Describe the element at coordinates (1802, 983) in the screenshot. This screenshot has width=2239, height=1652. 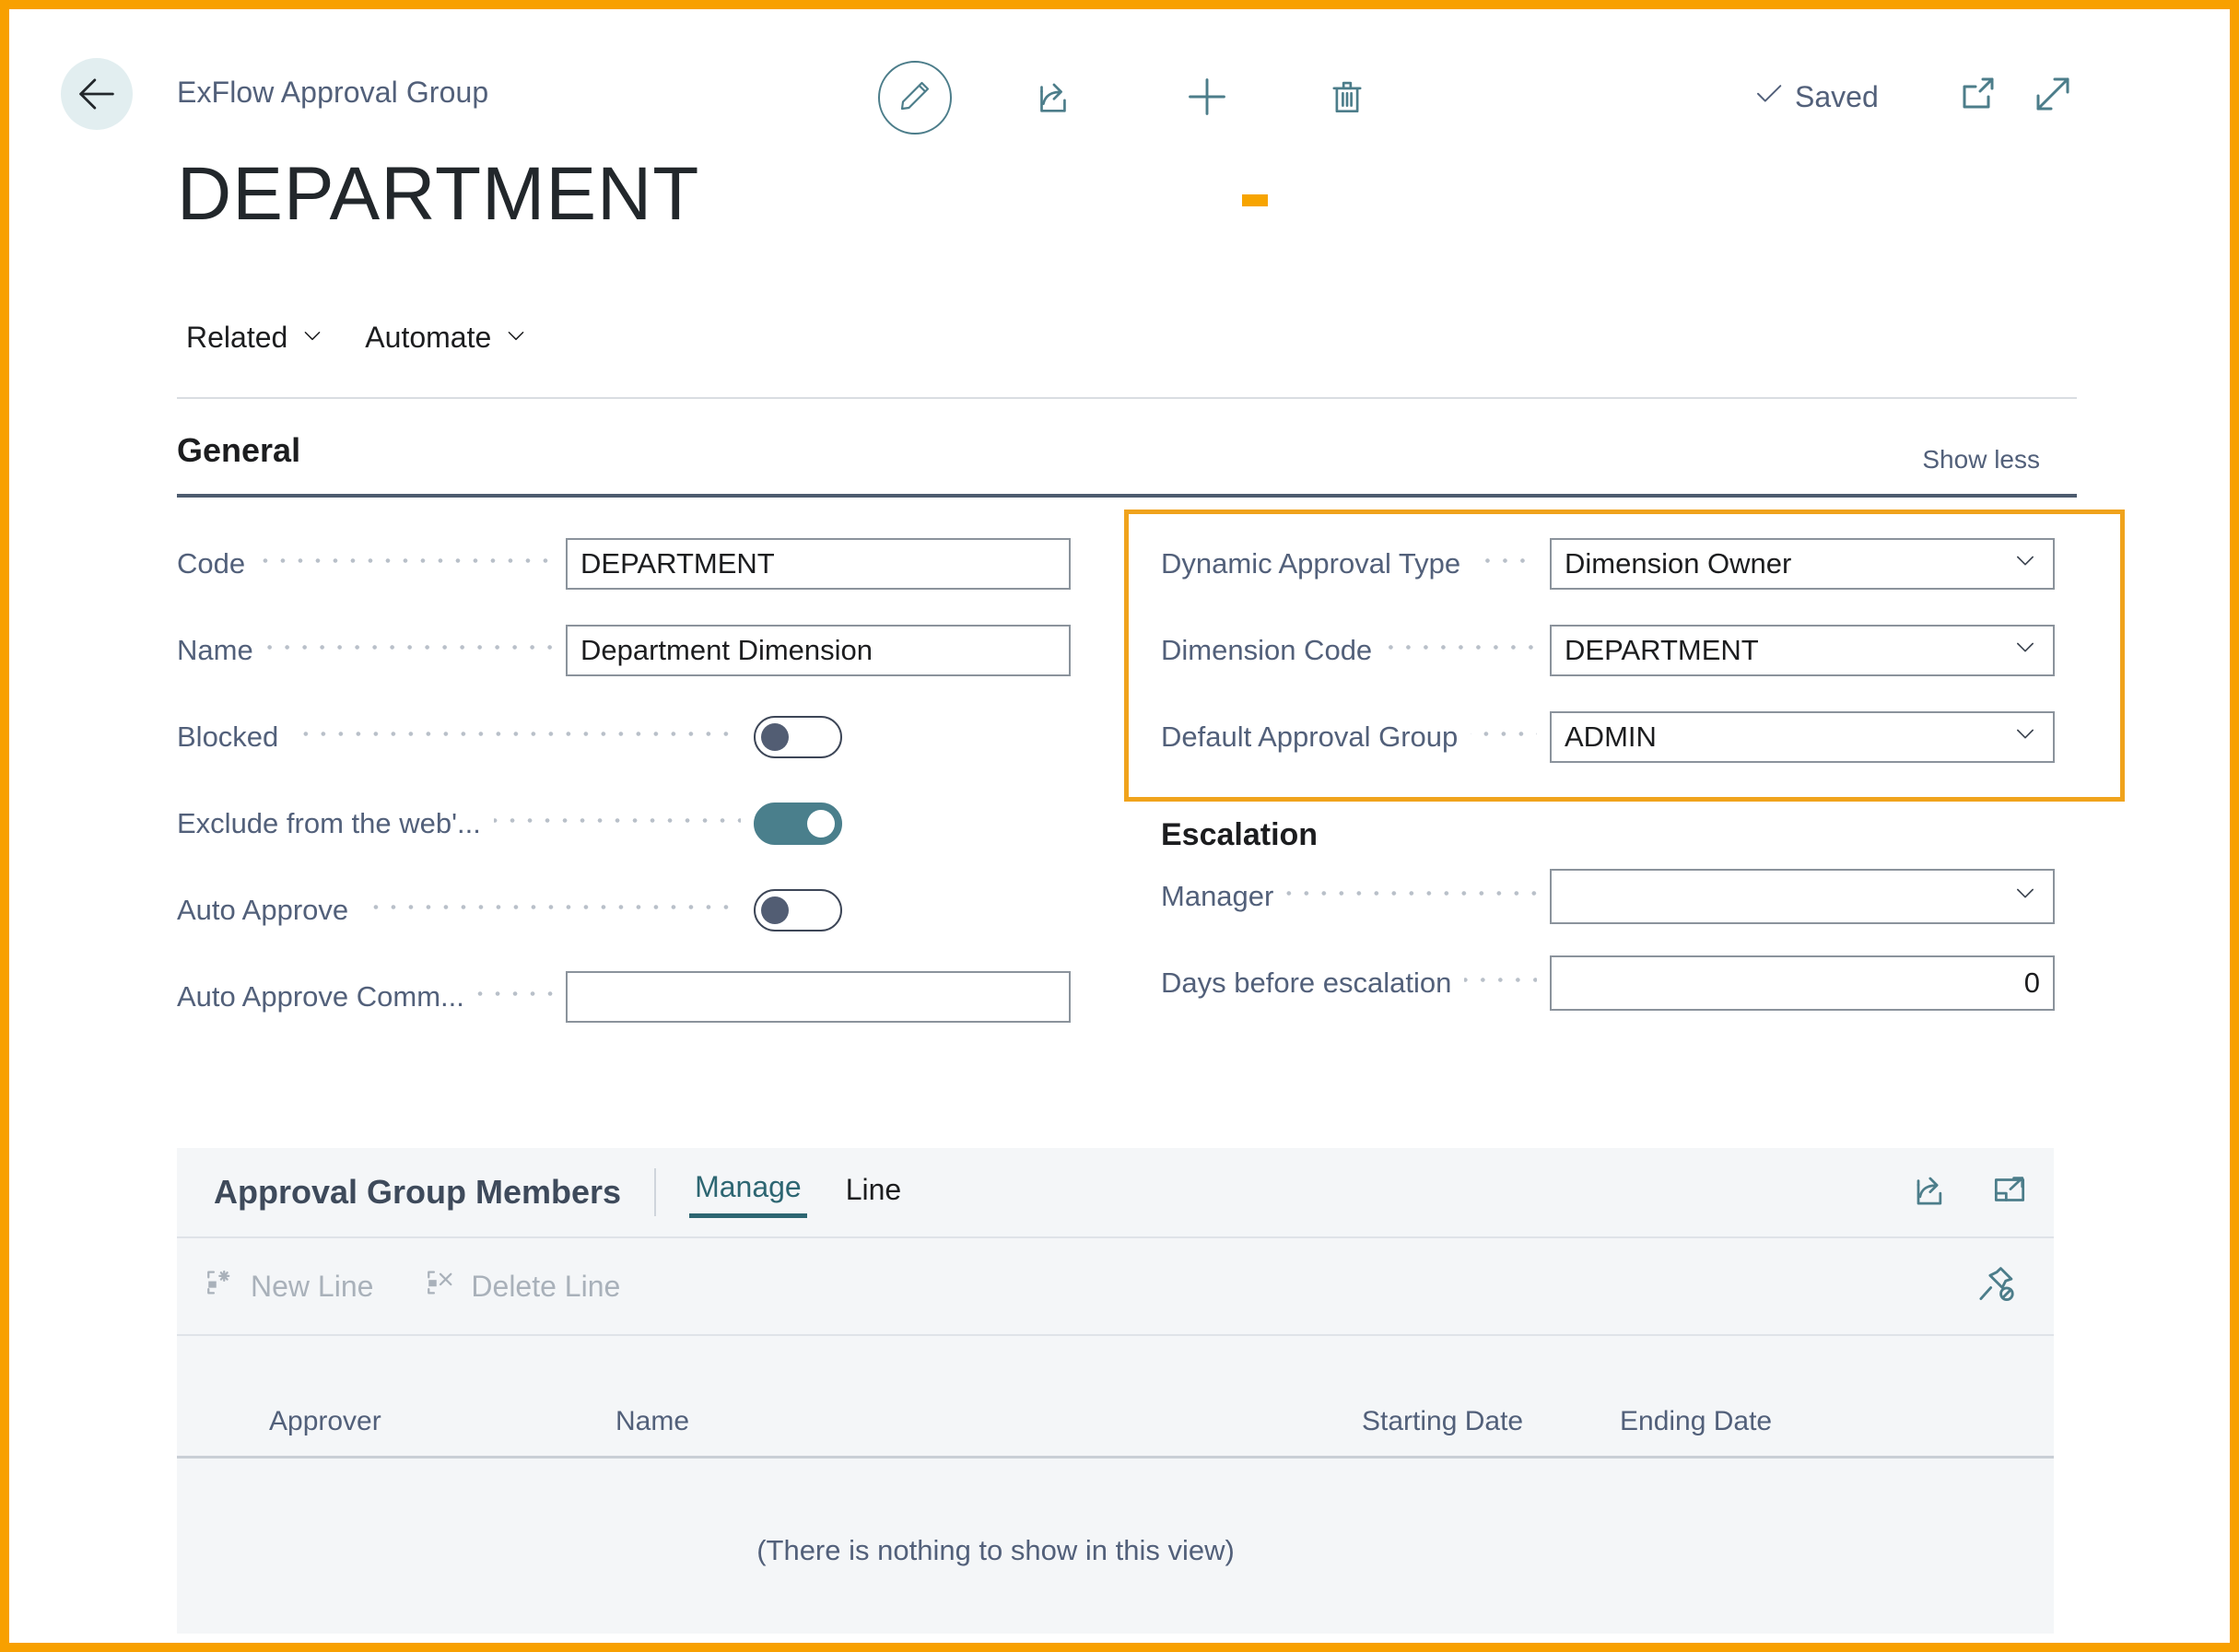
I see `days-before-escalation-input: 0` at that location.